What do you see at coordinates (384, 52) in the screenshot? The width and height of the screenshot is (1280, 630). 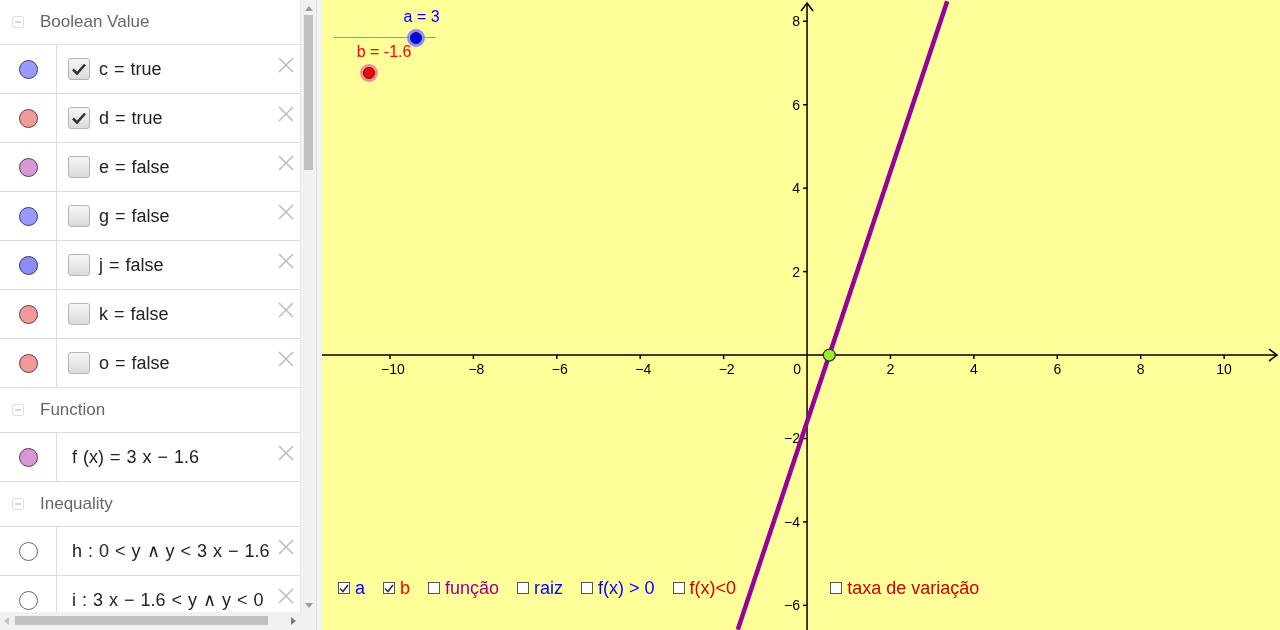 I see `slider-label: b = -1.6` at bounding box center [384, 52].